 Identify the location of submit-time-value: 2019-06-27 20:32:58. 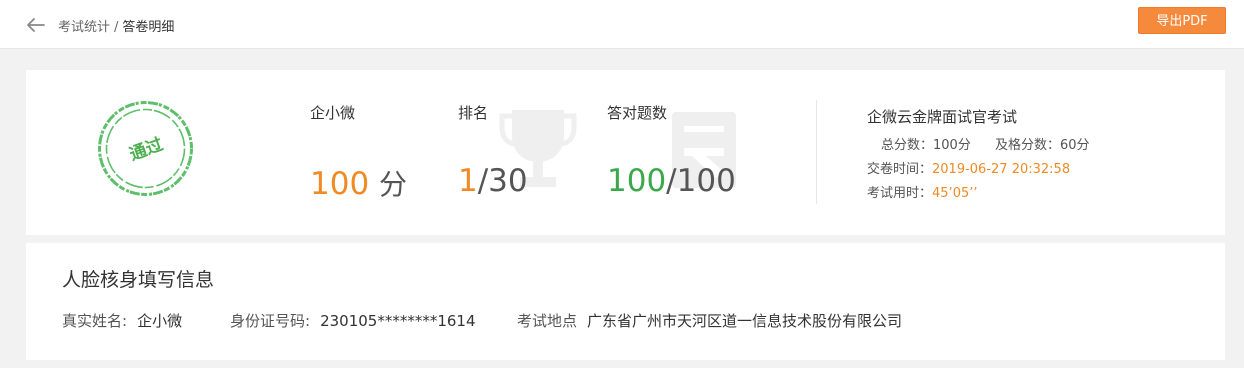
(1001, 169).